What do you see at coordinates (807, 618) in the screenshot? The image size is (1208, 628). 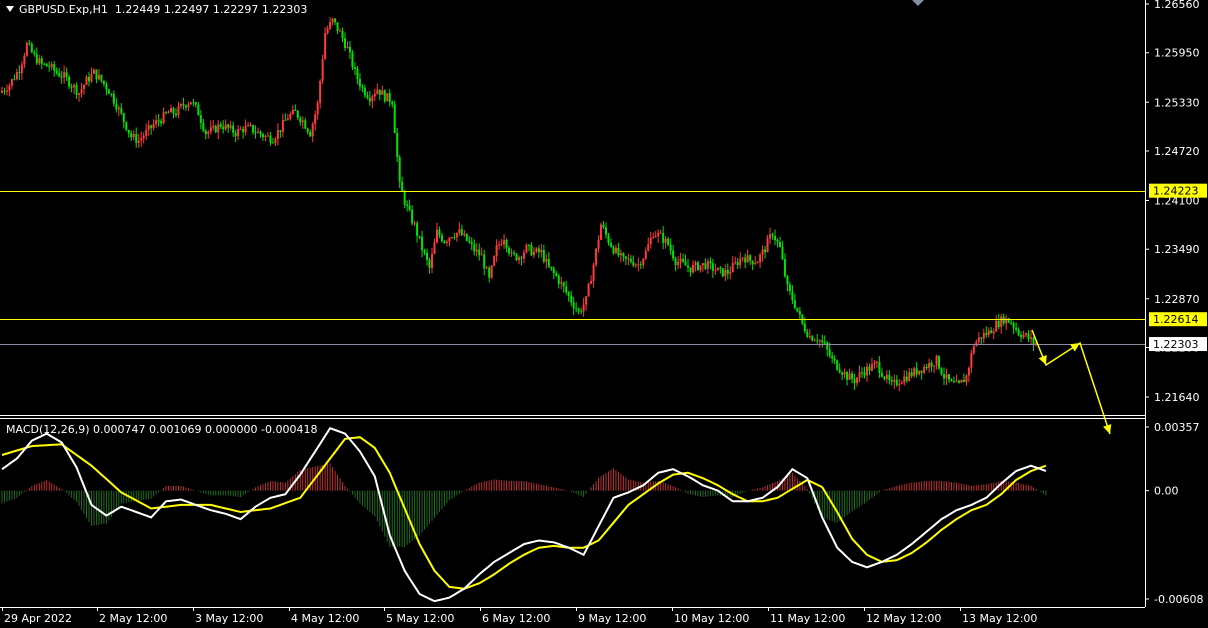 I see `x-tick-label: 11 May 12:00` at bounding box center [807, 618].